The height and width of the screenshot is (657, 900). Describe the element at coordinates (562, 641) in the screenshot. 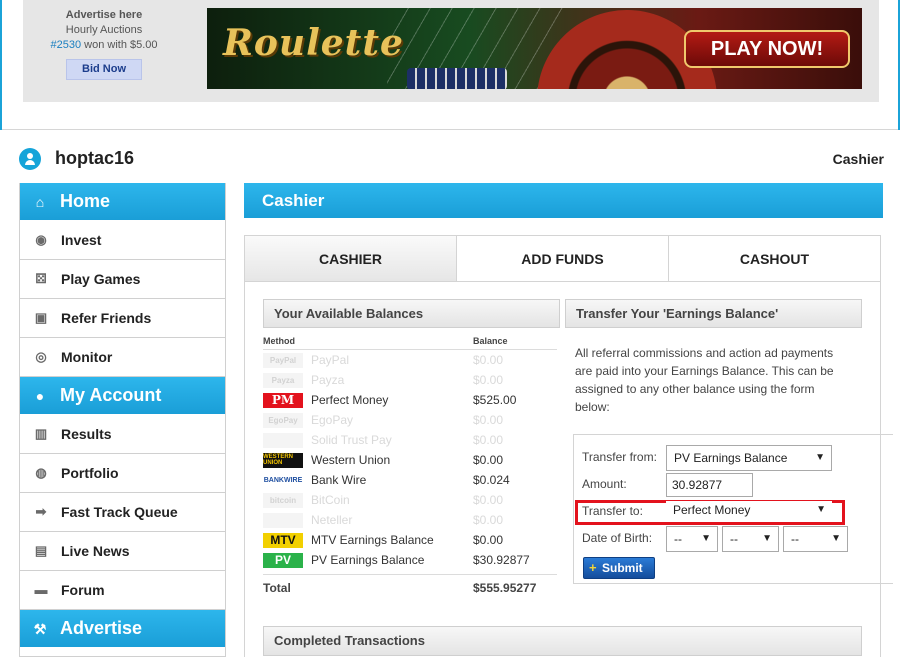

I see `completed-transactions-title: Completed Transactions` at that location.